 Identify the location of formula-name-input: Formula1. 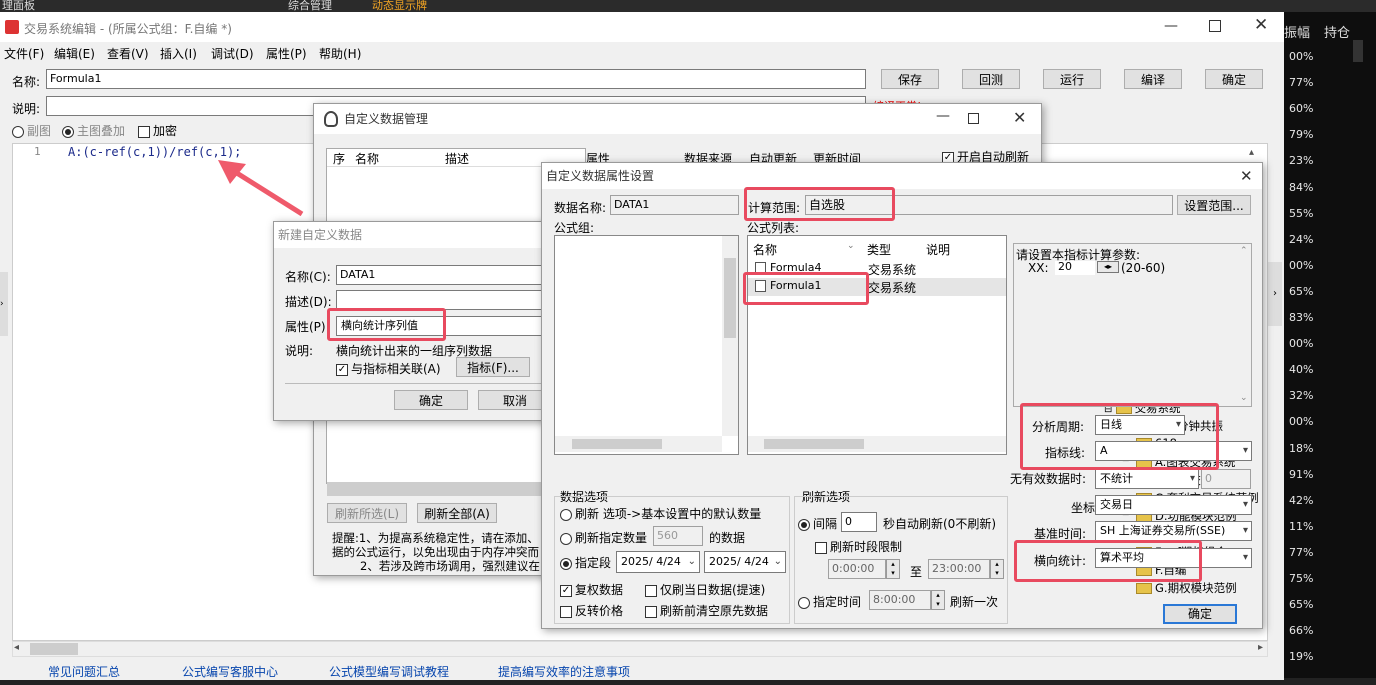
(456, 79).